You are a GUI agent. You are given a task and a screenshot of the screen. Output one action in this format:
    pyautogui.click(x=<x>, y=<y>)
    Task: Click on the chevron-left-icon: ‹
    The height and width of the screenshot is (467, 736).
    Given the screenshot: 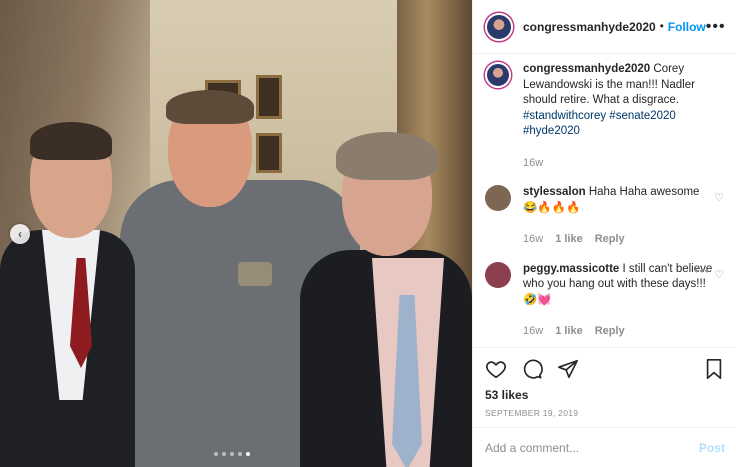 What is the action you would take?
    pyautogui.click(x=20, y=234)
    